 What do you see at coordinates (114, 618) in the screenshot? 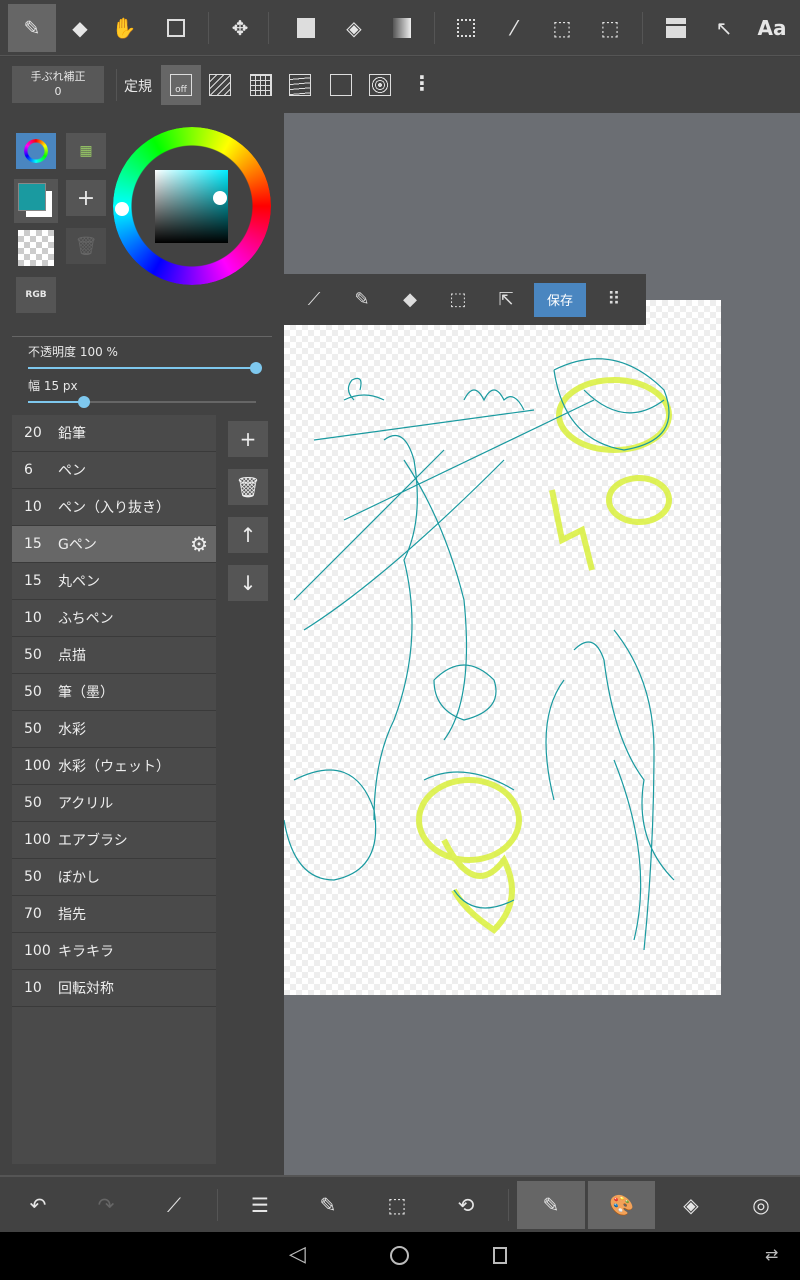
I see `brush-item: 10 ふちペン` at bounding box center [114, 618].